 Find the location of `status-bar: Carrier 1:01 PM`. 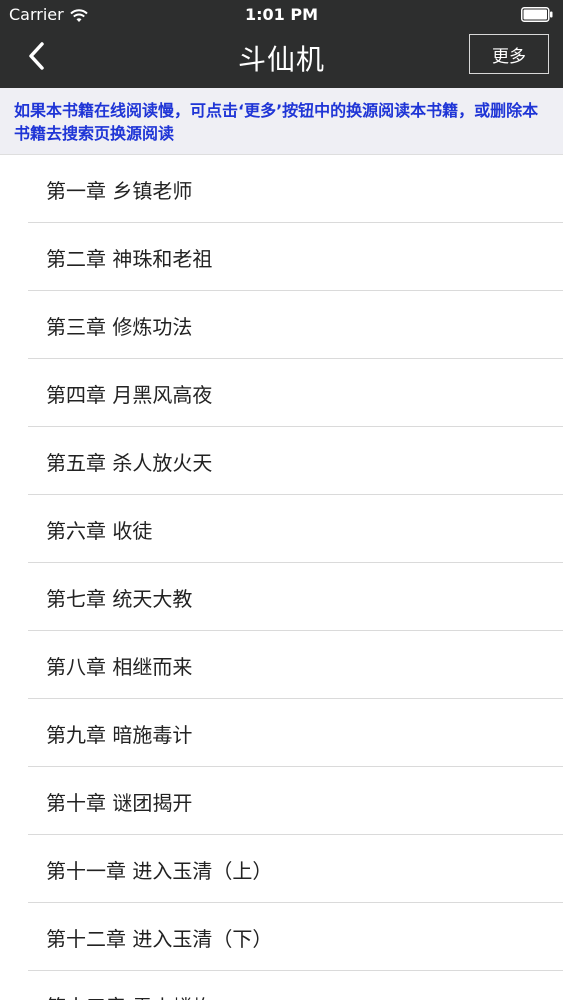

status-bar: Carrier 1:01 PM is located at coordinates (281, 15).